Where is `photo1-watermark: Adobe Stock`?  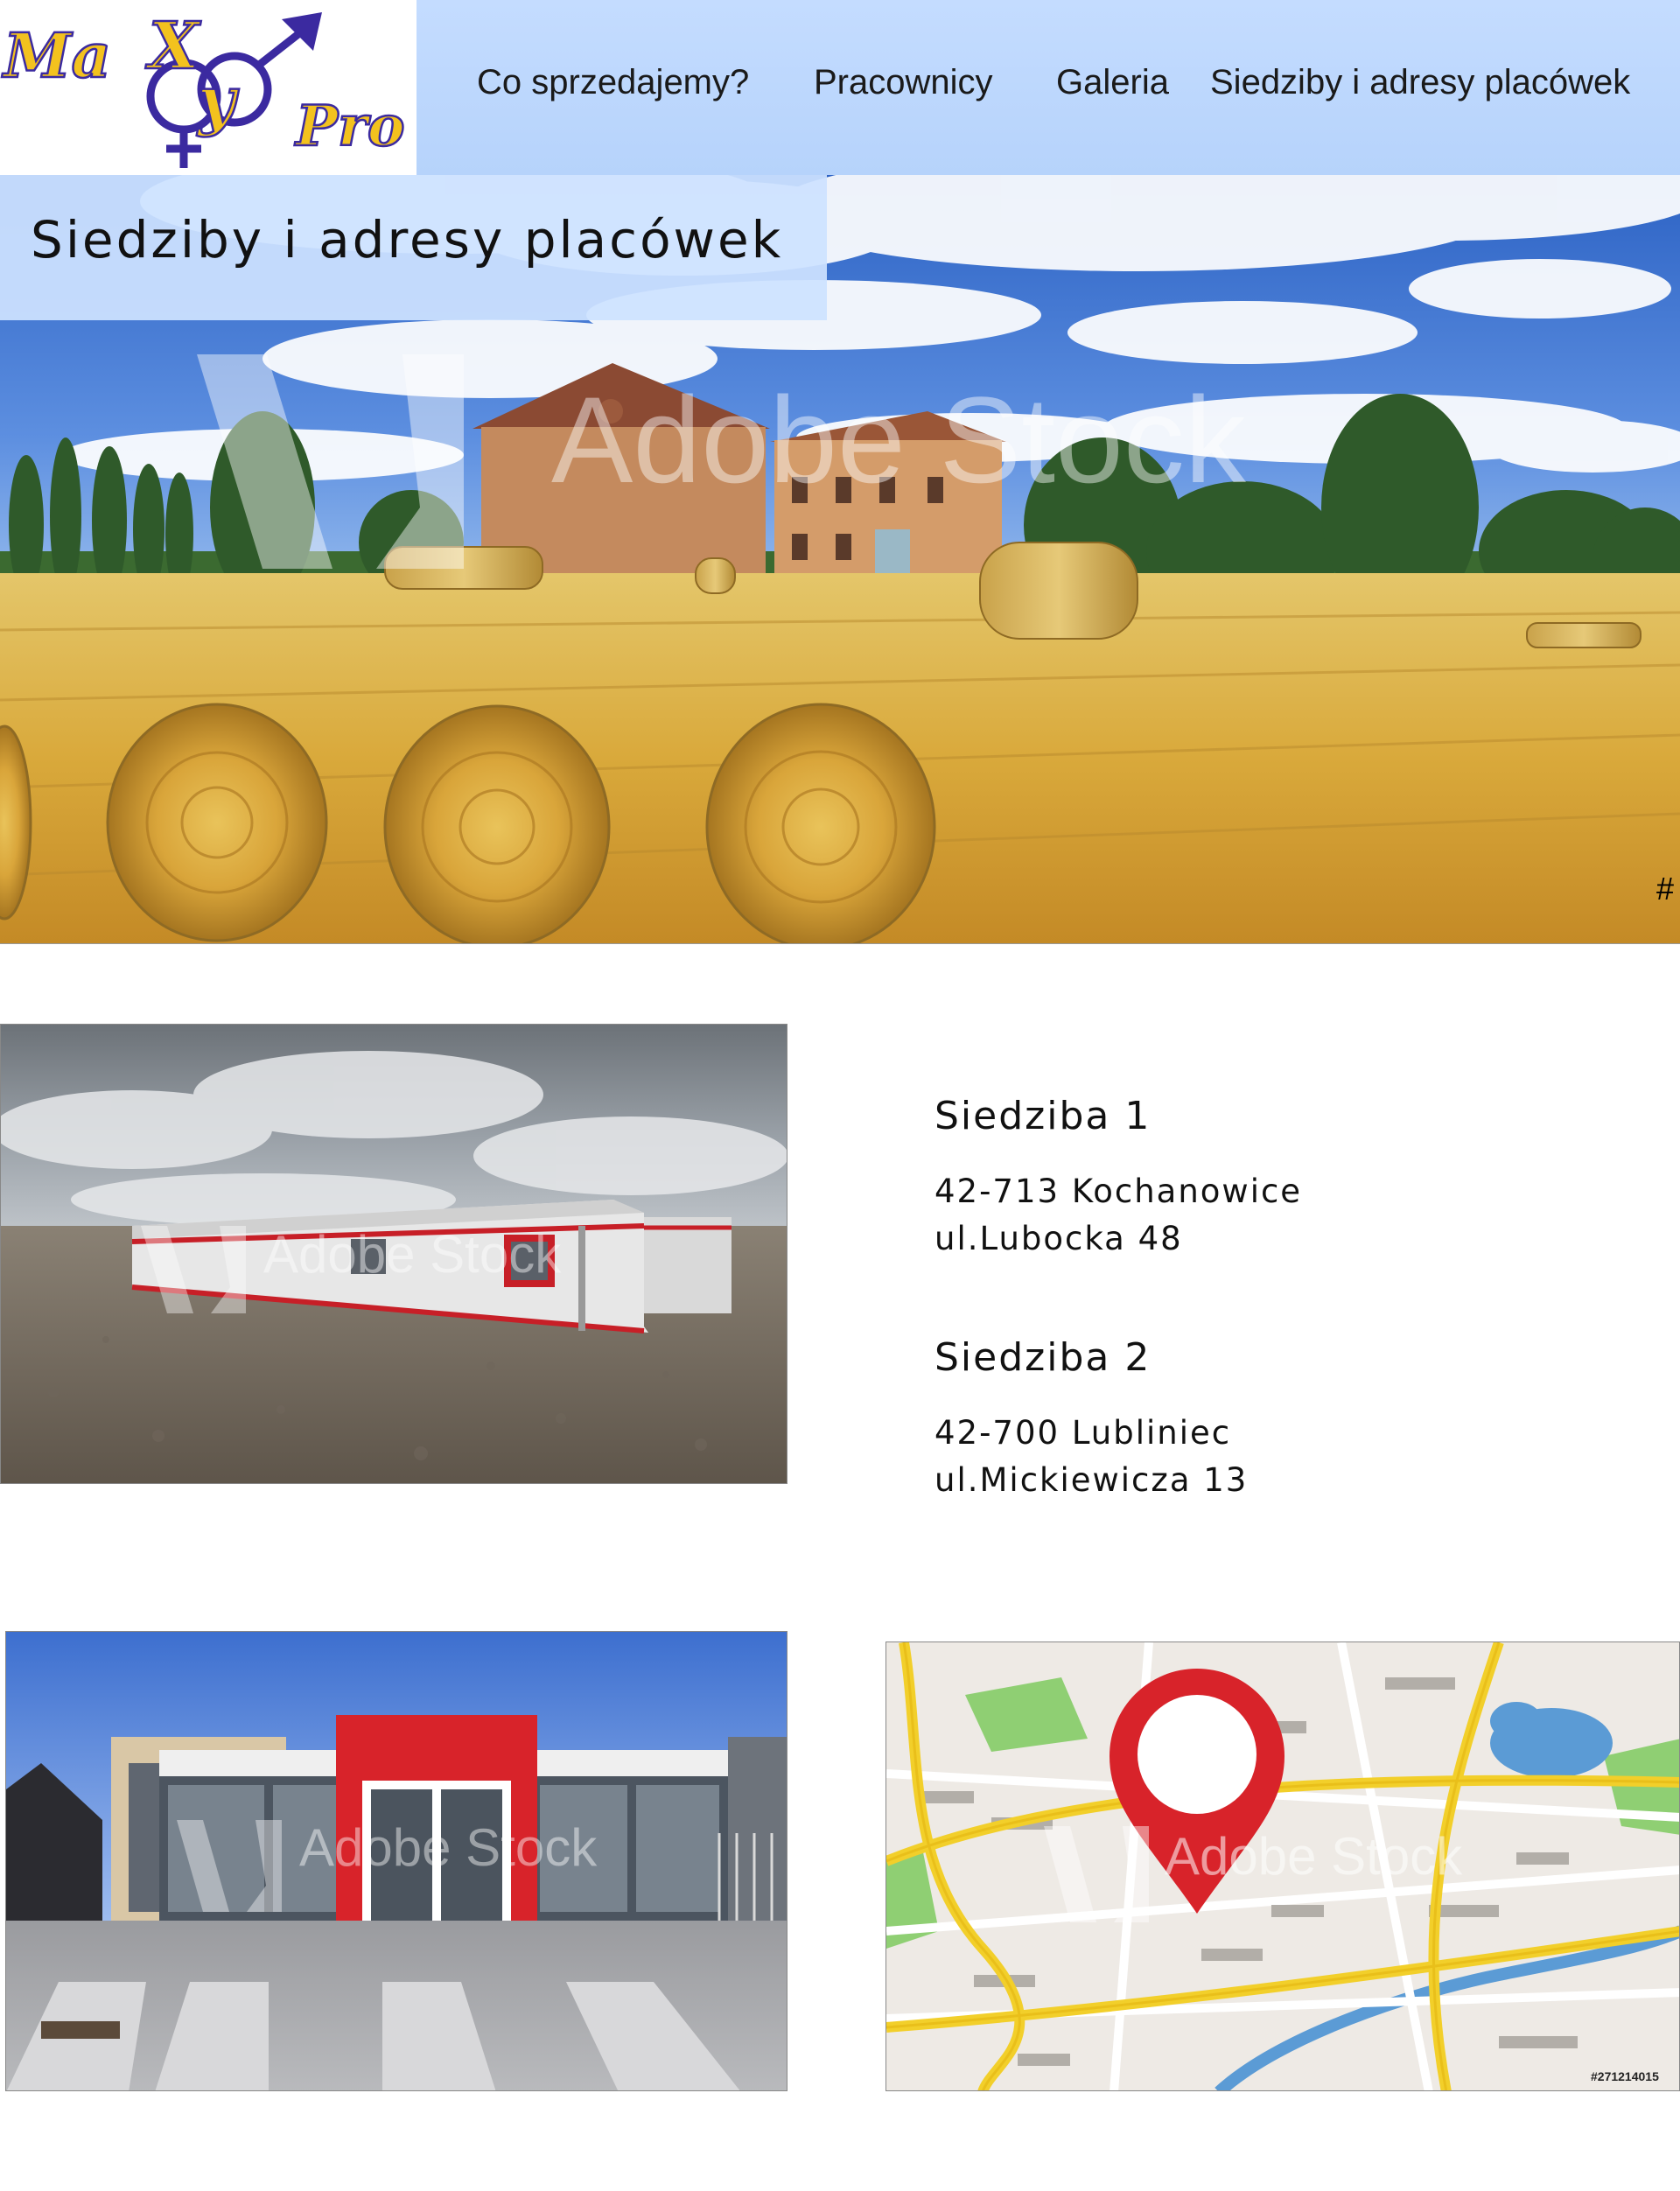 photo1-watermark: Adobe Stock is located at coordinates (412, 1254).